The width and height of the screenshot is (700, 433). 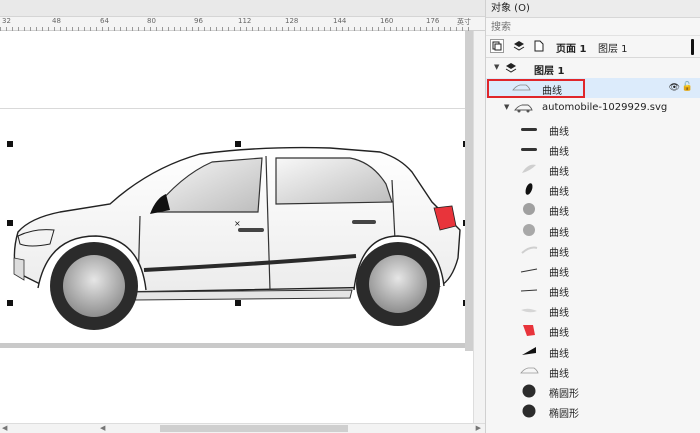 What do you see at coordinates (605, 108) in the screenshot?
I see `group-label: automobile-1029929.svg` at bounding box center [605, 108].